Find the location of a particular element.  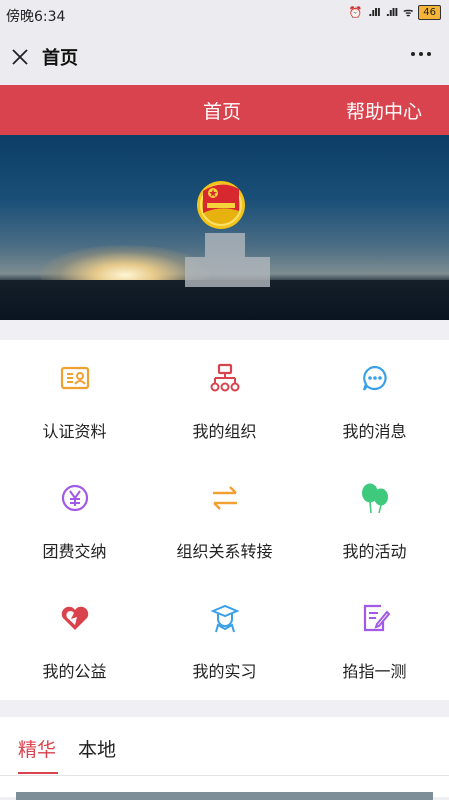

grid-item-my-messages: 我的消息 is located at coordinates (374, 400).